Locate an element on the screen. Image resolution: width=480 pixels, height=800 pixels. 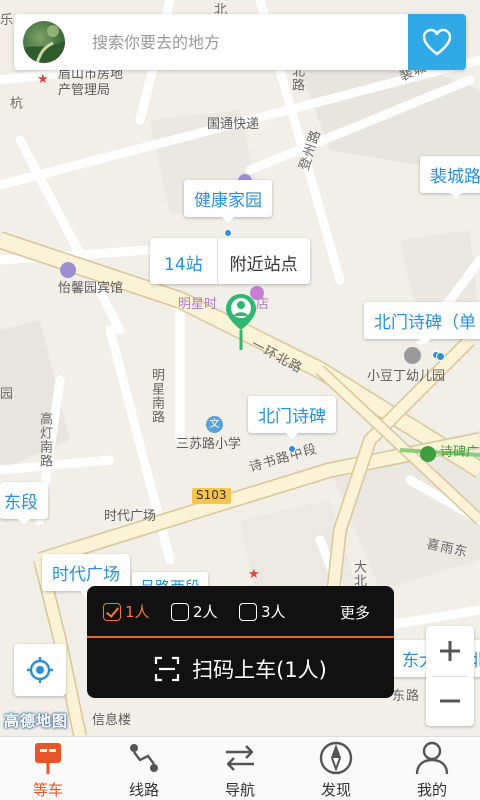
nav-item-profile: 我的 is located at coordinates (432, 768).